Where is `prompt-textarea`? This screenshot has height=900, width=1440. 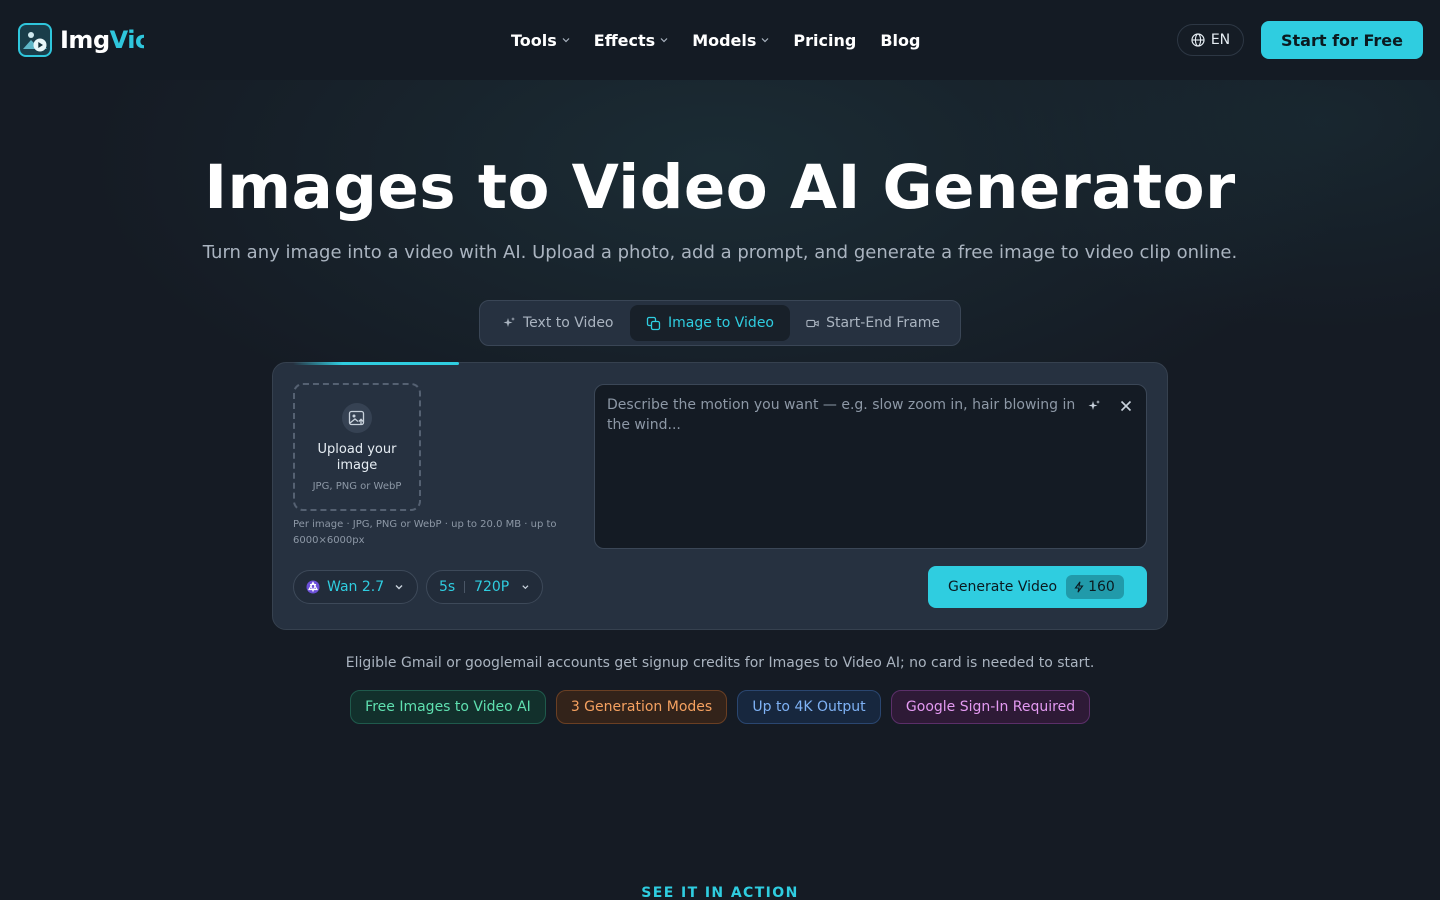 prompt-textarea is located at coordinates (842, 465).